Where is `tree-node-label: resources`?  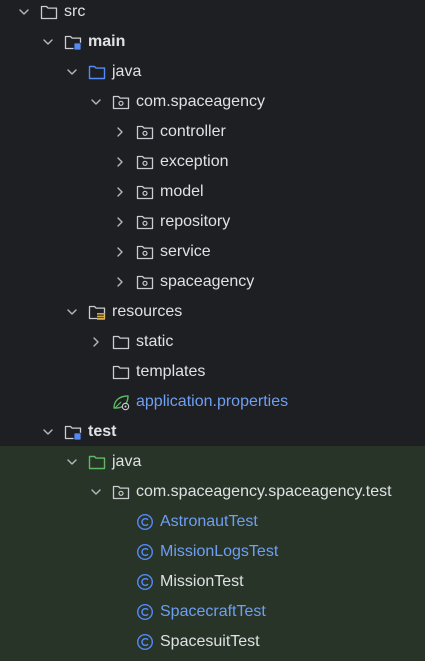
tree-node-label: resources is located at coordinates (147, 311).